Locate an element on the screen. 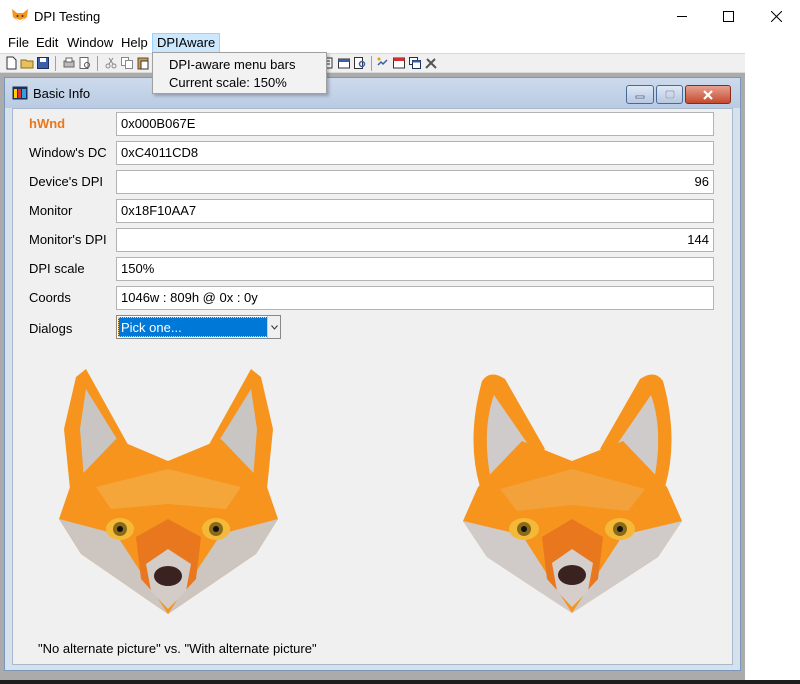 The height and width of the screenshot is (684, 800). menu-file: File is located at coordinates (18, 43).